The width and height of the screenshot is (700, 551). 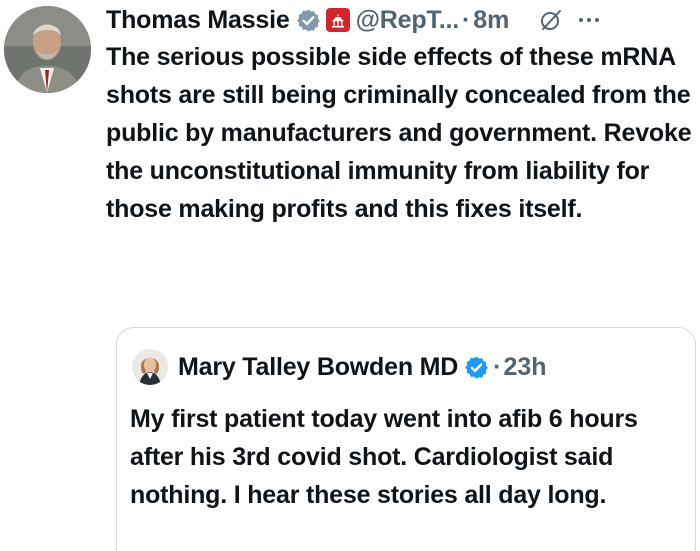 What do you see at coordinates (524, 367) in the screenshot?
I see `quoted-tweet-time: 23h` at bounding box center [524, 367].